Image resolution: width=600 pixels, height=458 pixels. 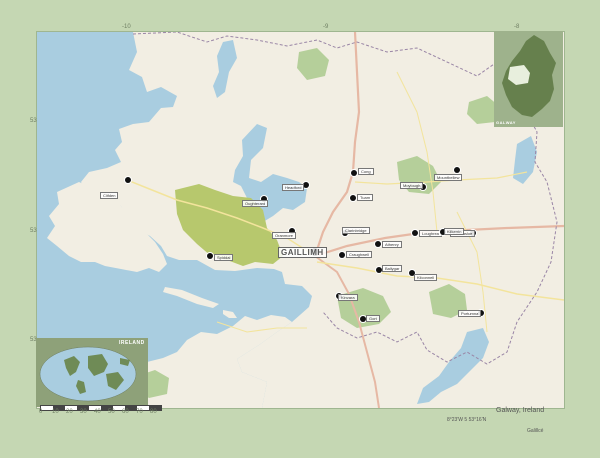 I want to click on scale-label-6: 60, so click(x=125, y=412).